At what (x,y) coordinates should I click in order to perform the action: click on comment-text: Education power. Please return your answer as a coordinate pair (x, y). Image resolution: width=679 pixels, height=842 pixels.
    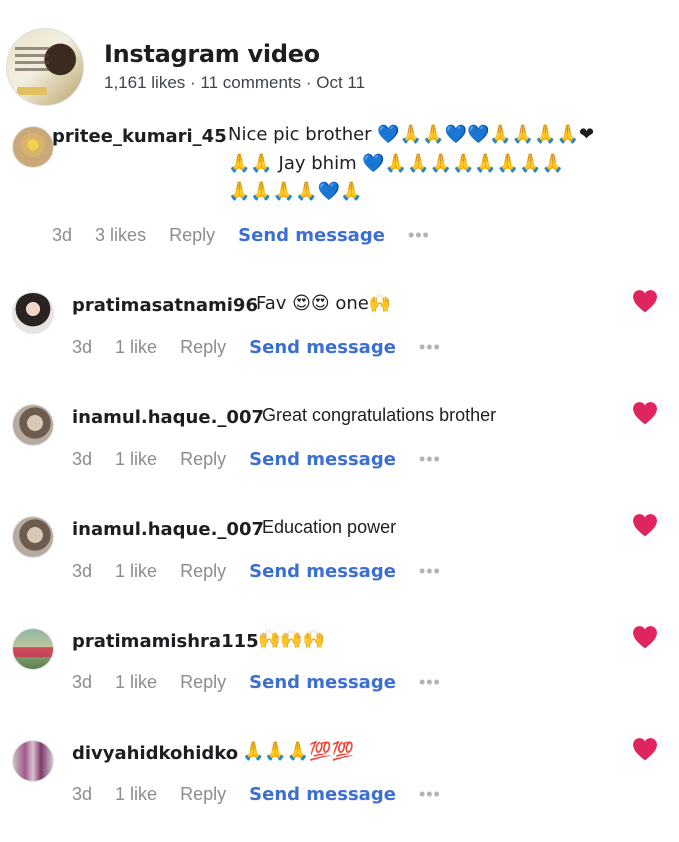
    Looking at the image, I should click on (329, 527).